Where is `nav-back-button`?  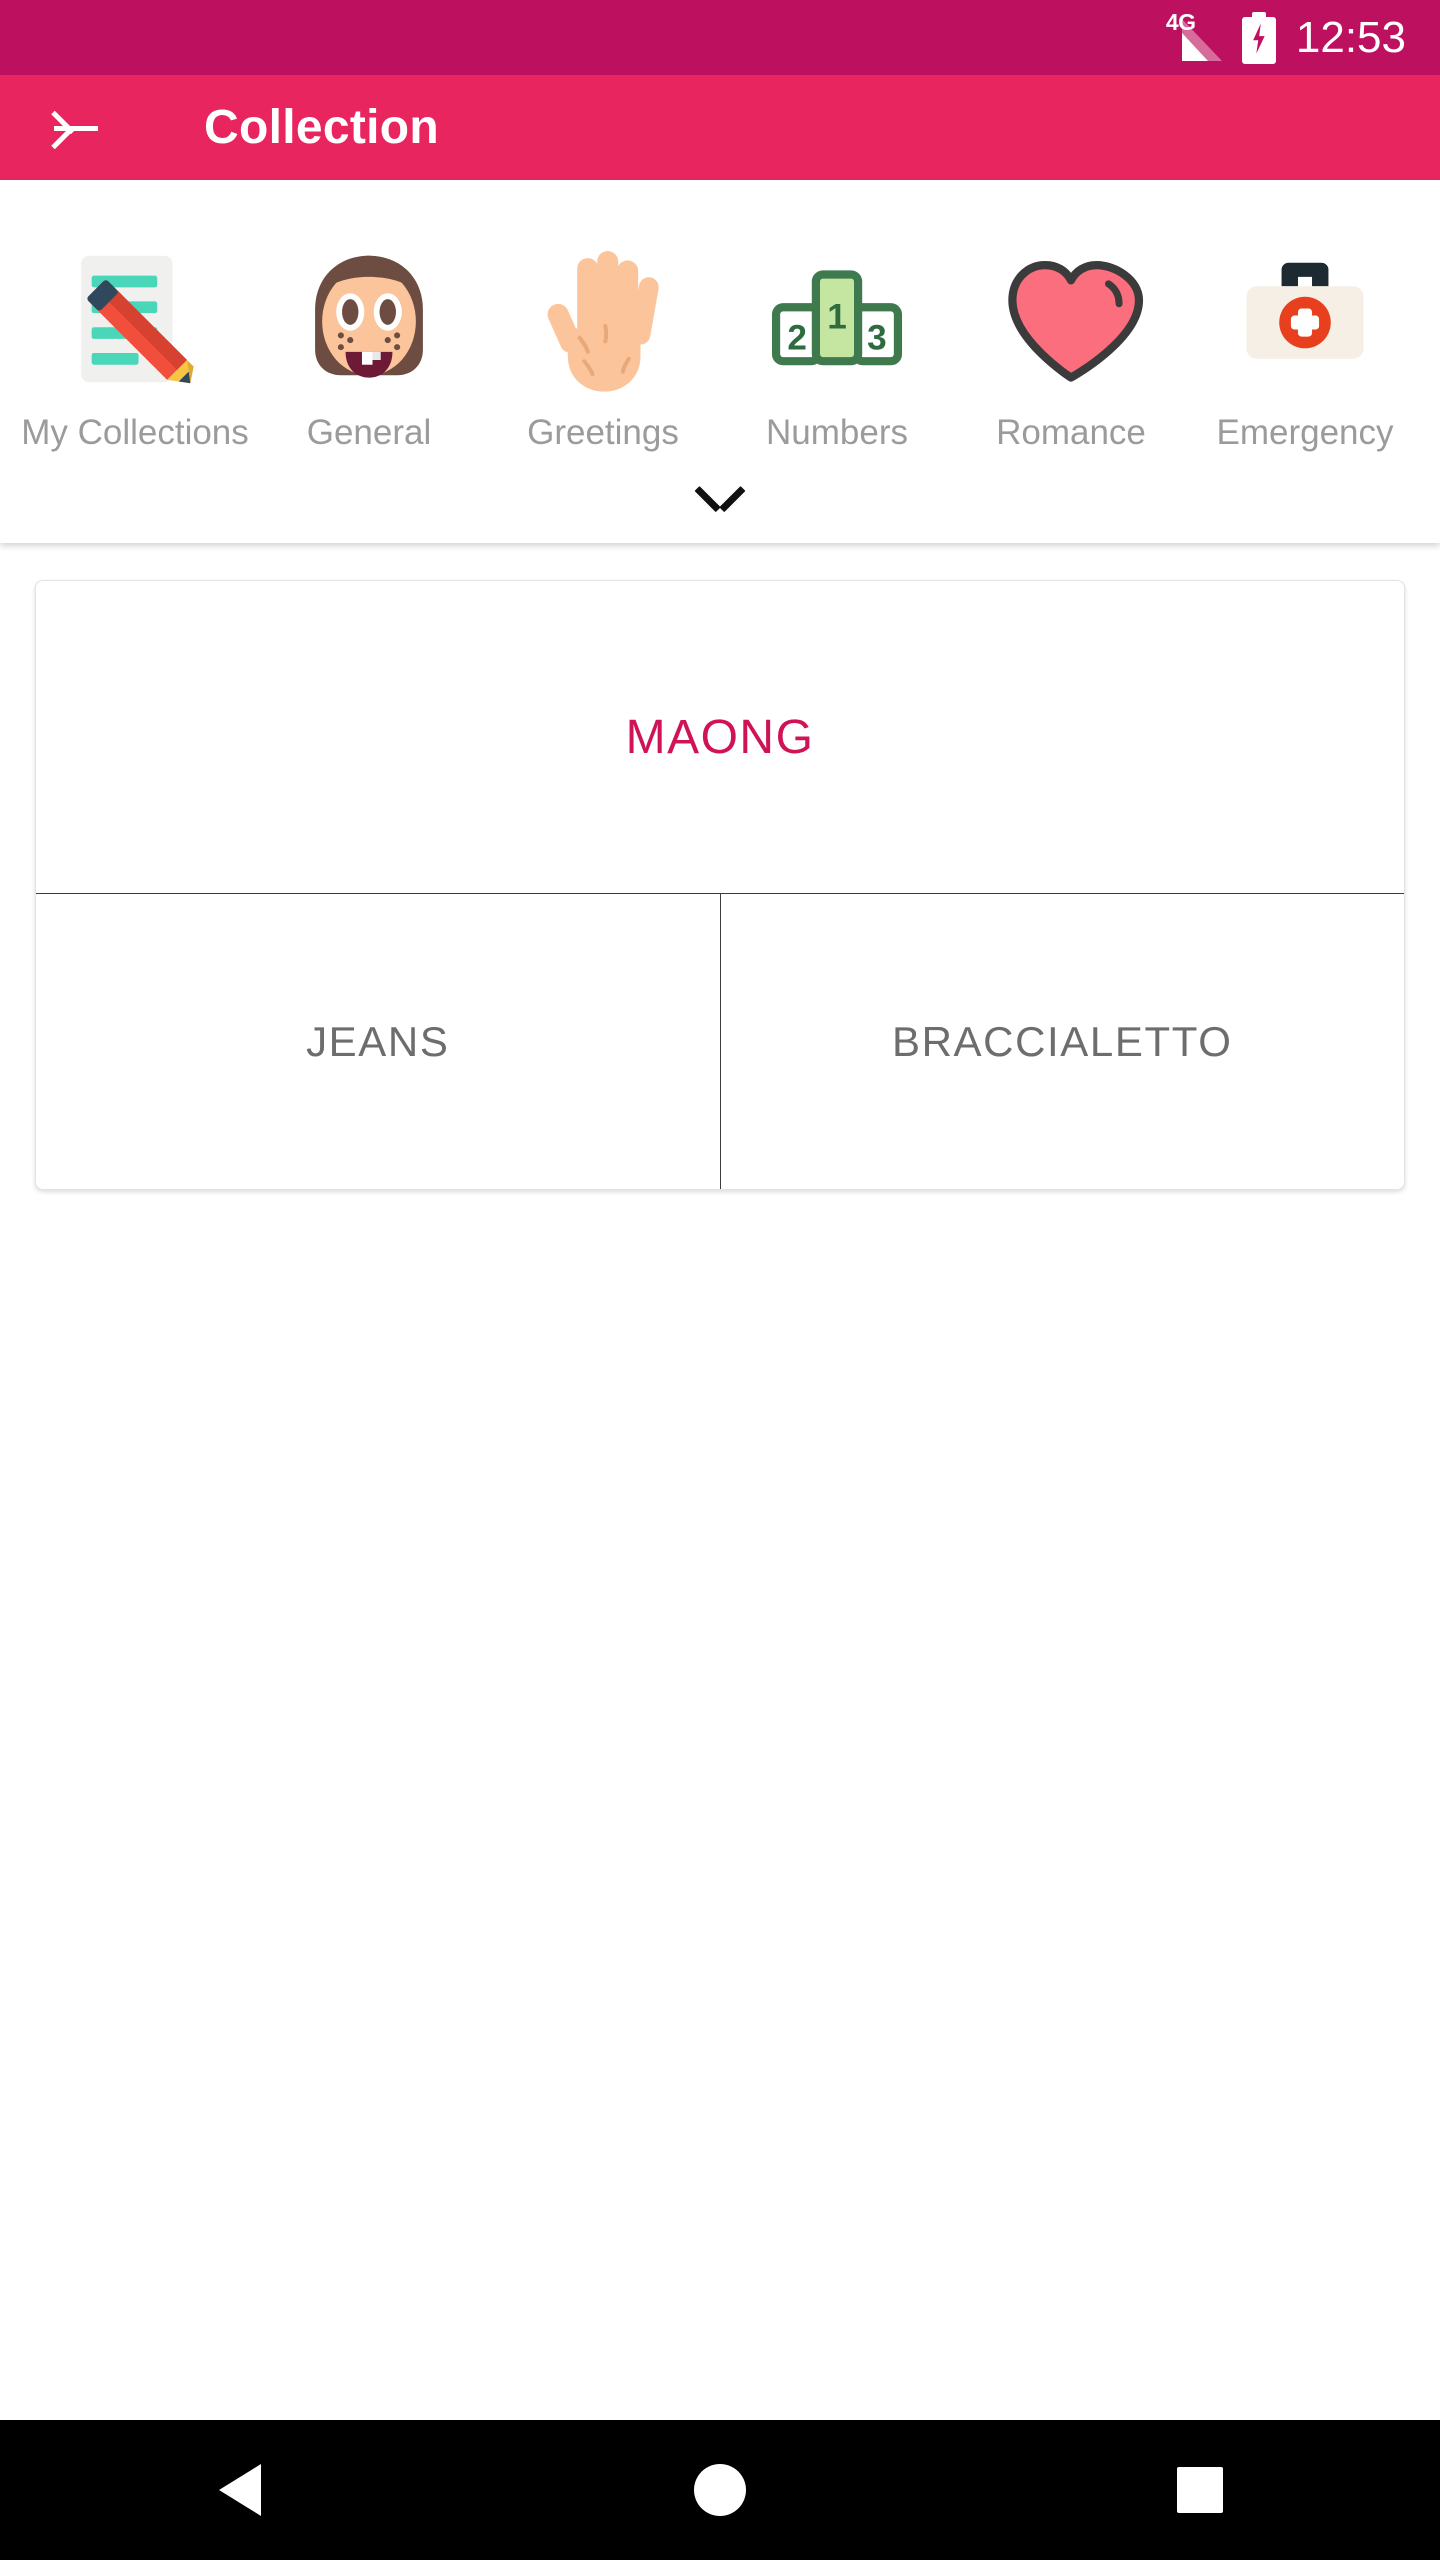 nav-back-button is located at coordinates (240, 2490).